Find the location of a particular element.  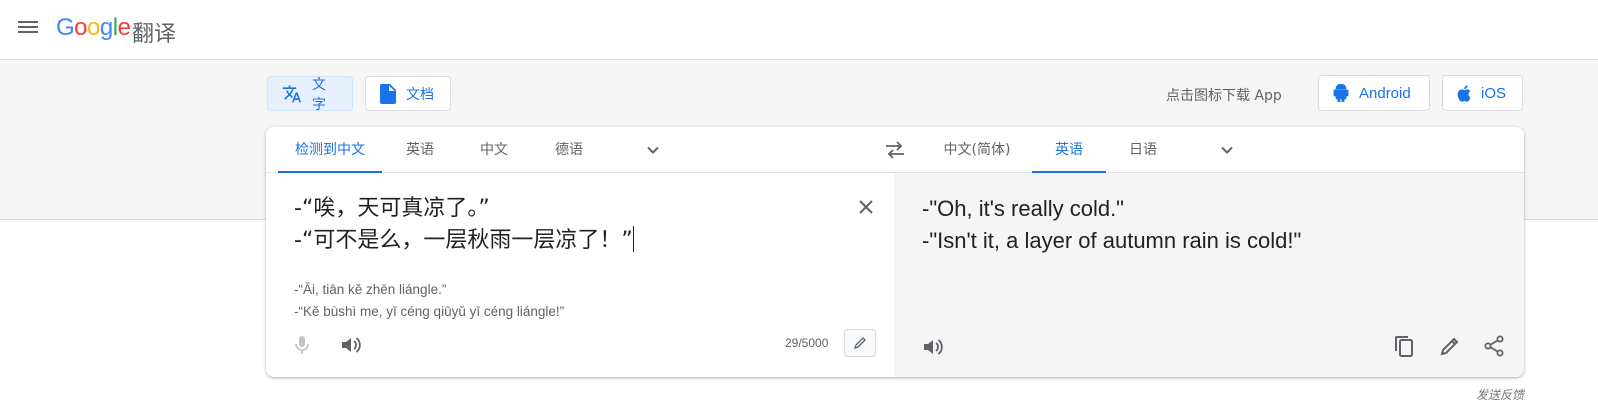

listen-source-icon is located at coordinates (351, 345).